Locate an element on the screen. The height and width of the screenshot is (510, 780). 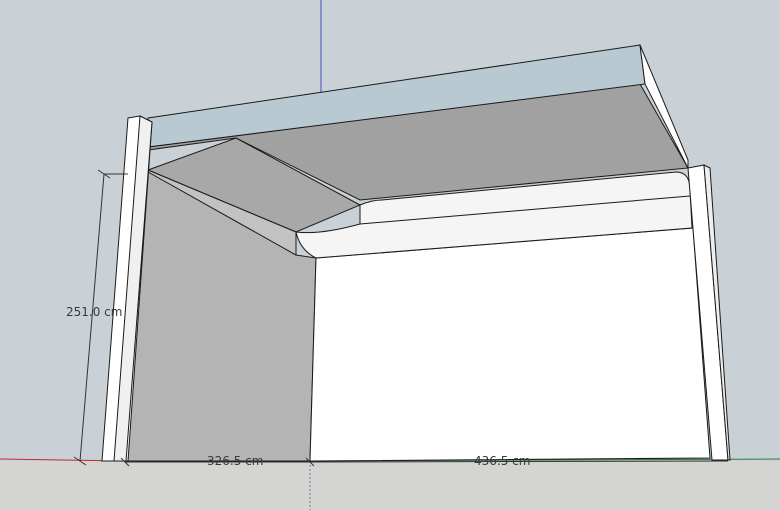
depth-dimension-label: 326.5 cm is located at coordinates (235, 461).